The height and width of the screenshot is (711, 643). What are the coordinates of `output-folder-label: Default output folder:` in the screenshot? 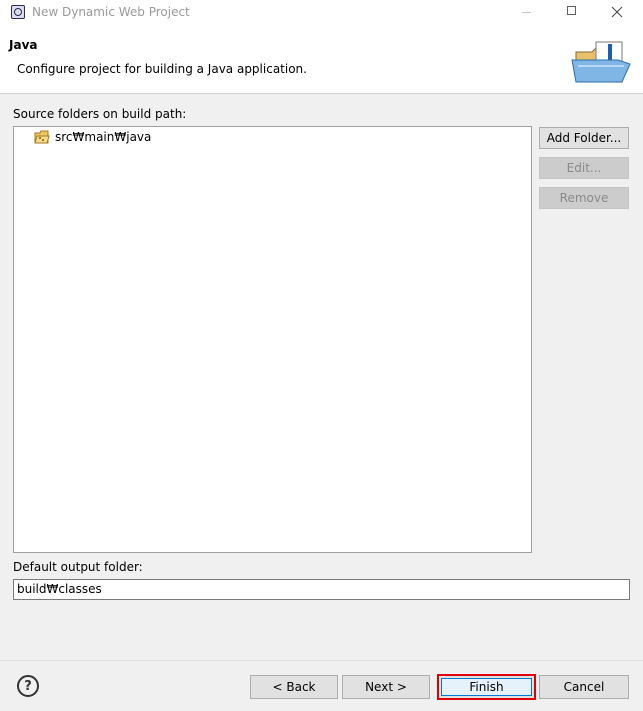 It's located at (78, 567).